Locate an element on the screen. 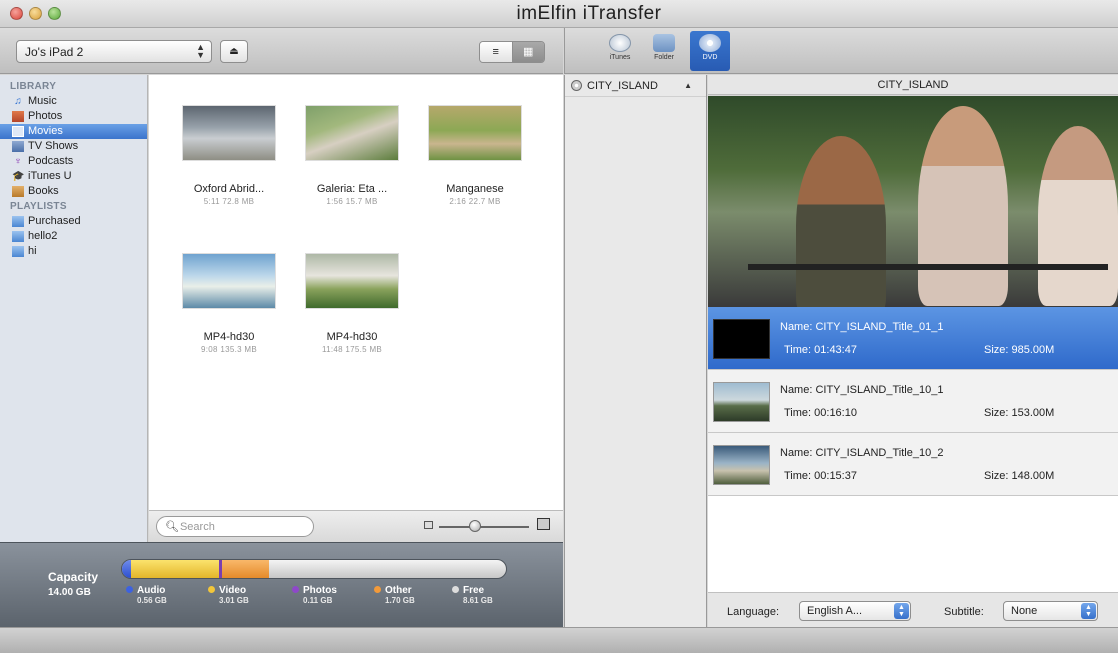 This screenshot has width=1118, height=653. legend-amount: 0.56 GB is located at coordinates (152, 600).